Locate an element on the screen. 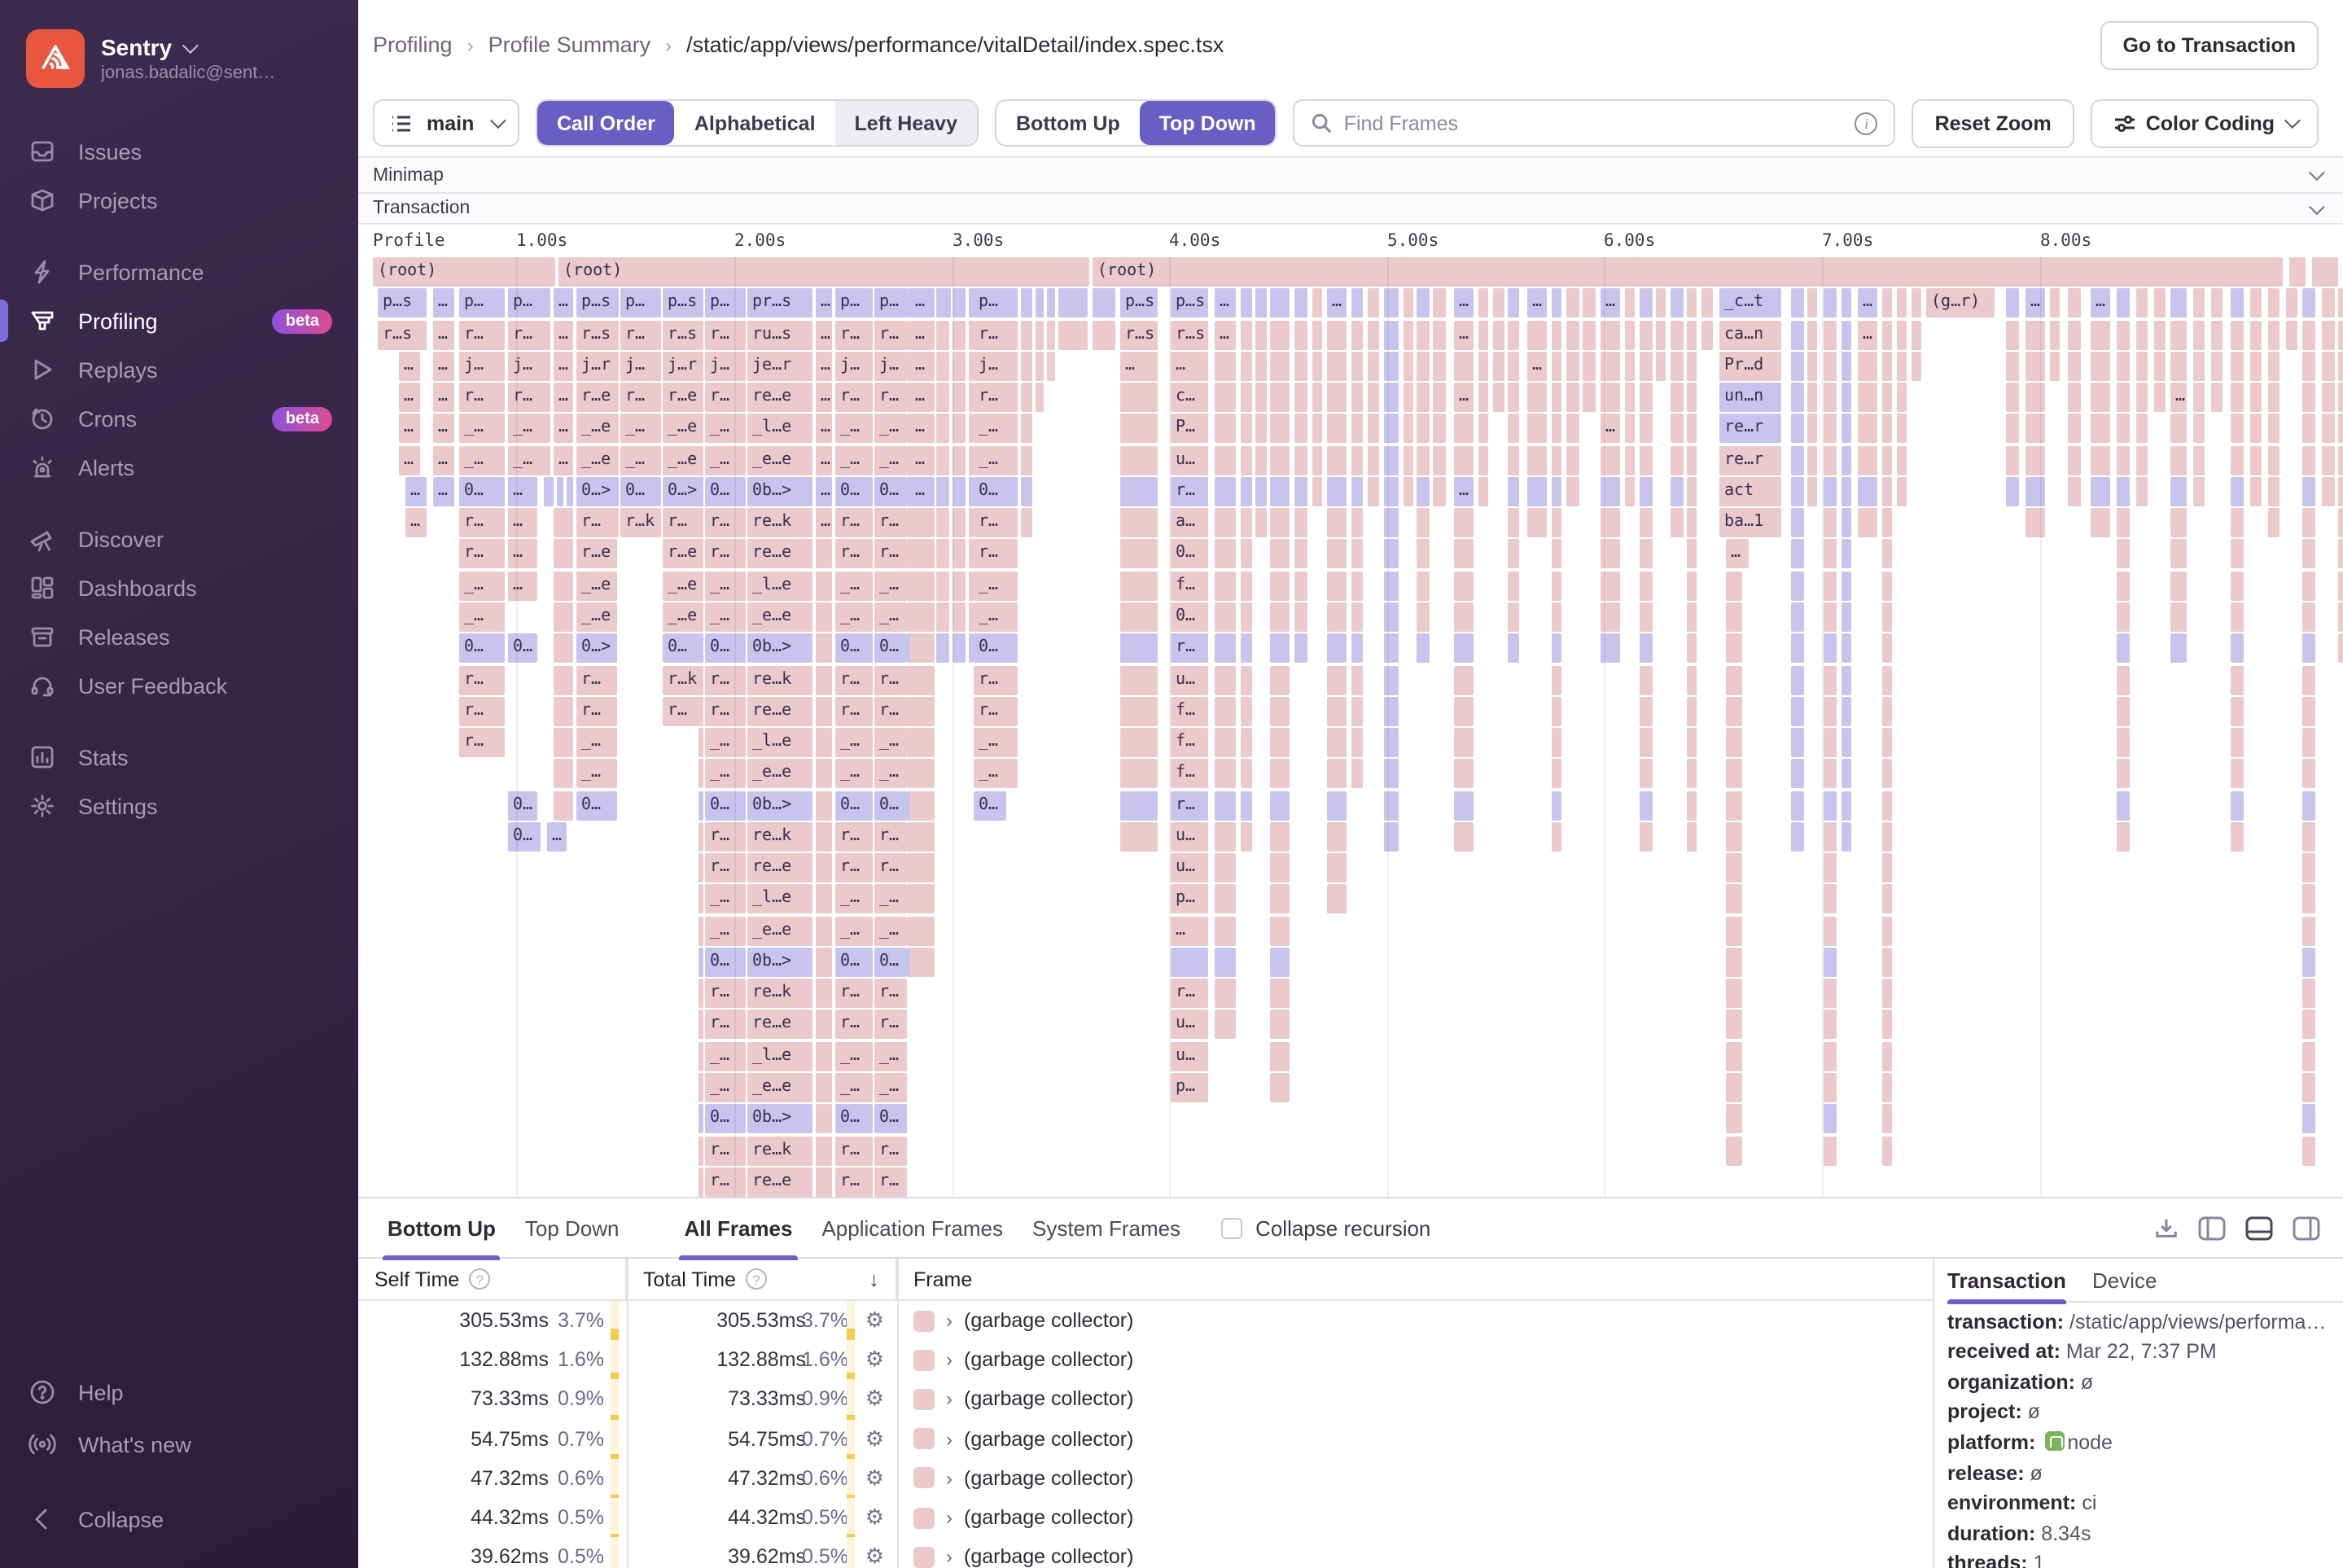 The height and width of the screenshot is (1568, 2343). flame-frame: _l…e is located at coordinates (779, 899).